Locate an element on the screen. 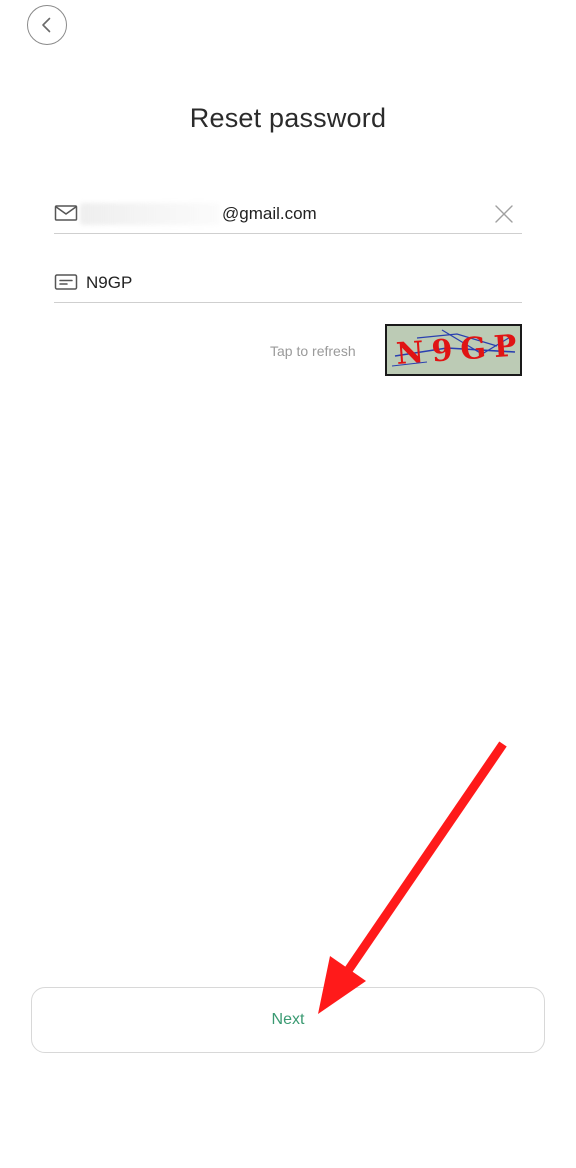 The image size is (576, 1168). redacted-email-username is located at coordinates (150, 214).